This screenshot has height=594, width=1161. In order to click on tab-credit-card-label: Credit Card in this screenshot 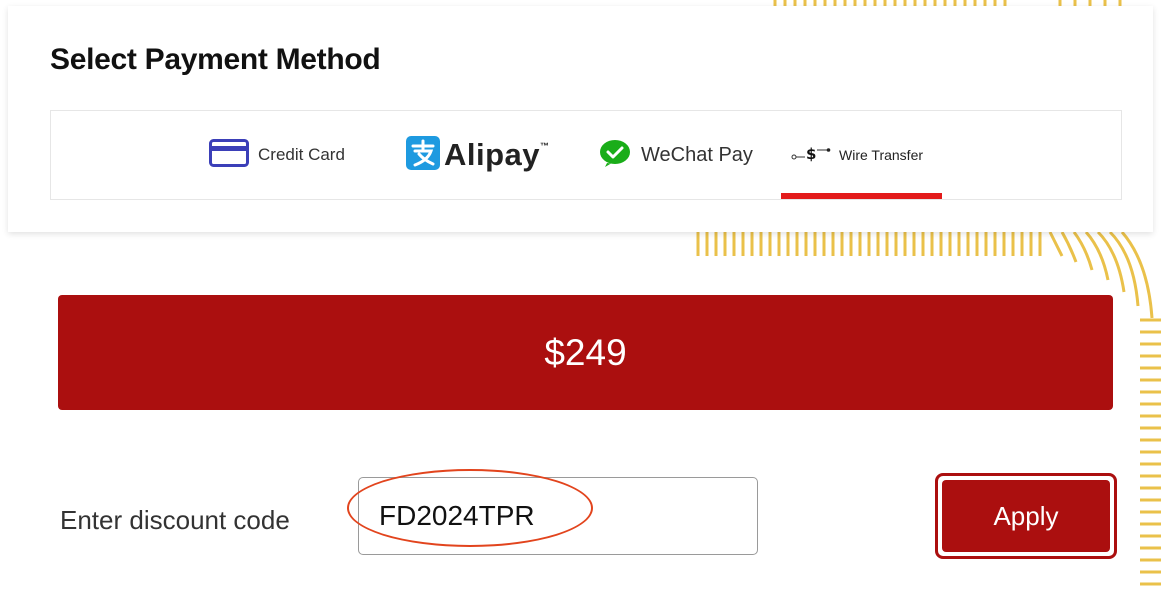, I will do `click(301, 154)`.